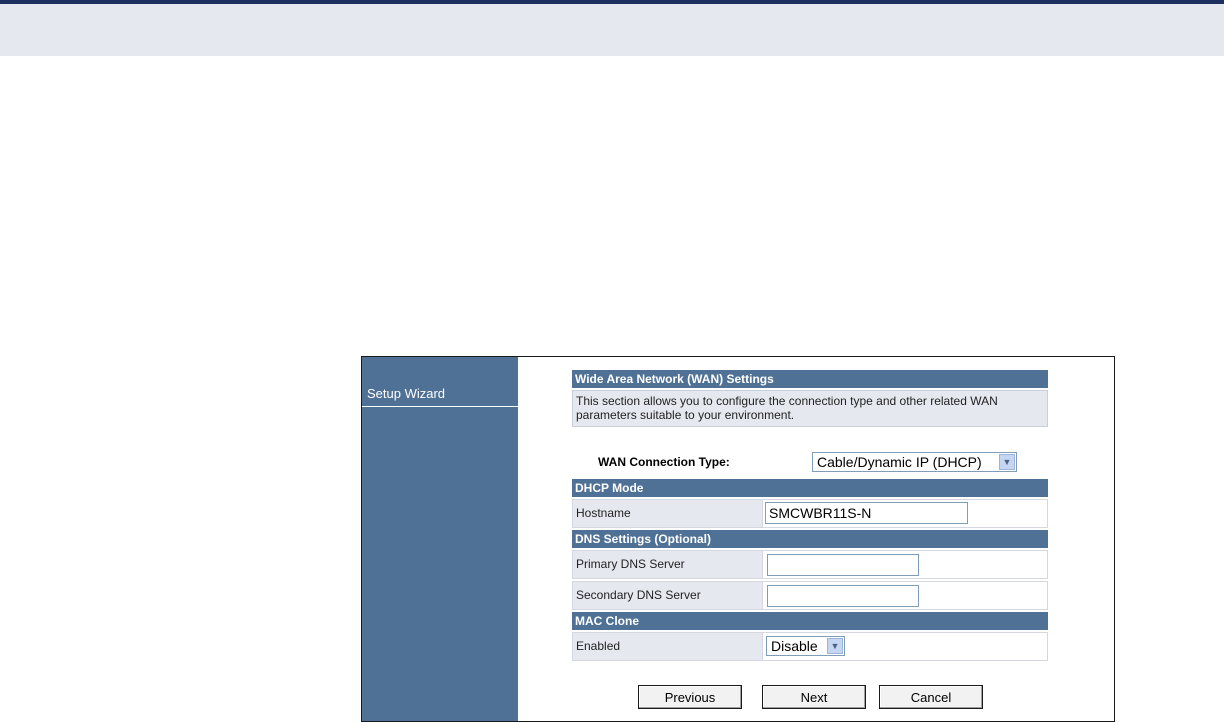 This screenshot has height=723, width=1224. Describe the element at coordinates (810, 379) in the screenshot. I see `wan-section-header: Wide Area Network (WAN) Settings` at that location.